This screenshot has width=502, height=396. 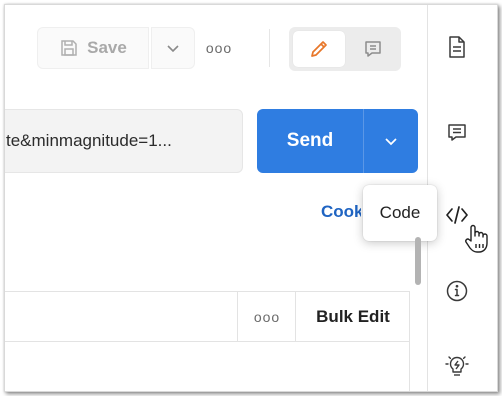 I want to click on more-options-button: ooo, so click(x=219, y=48).